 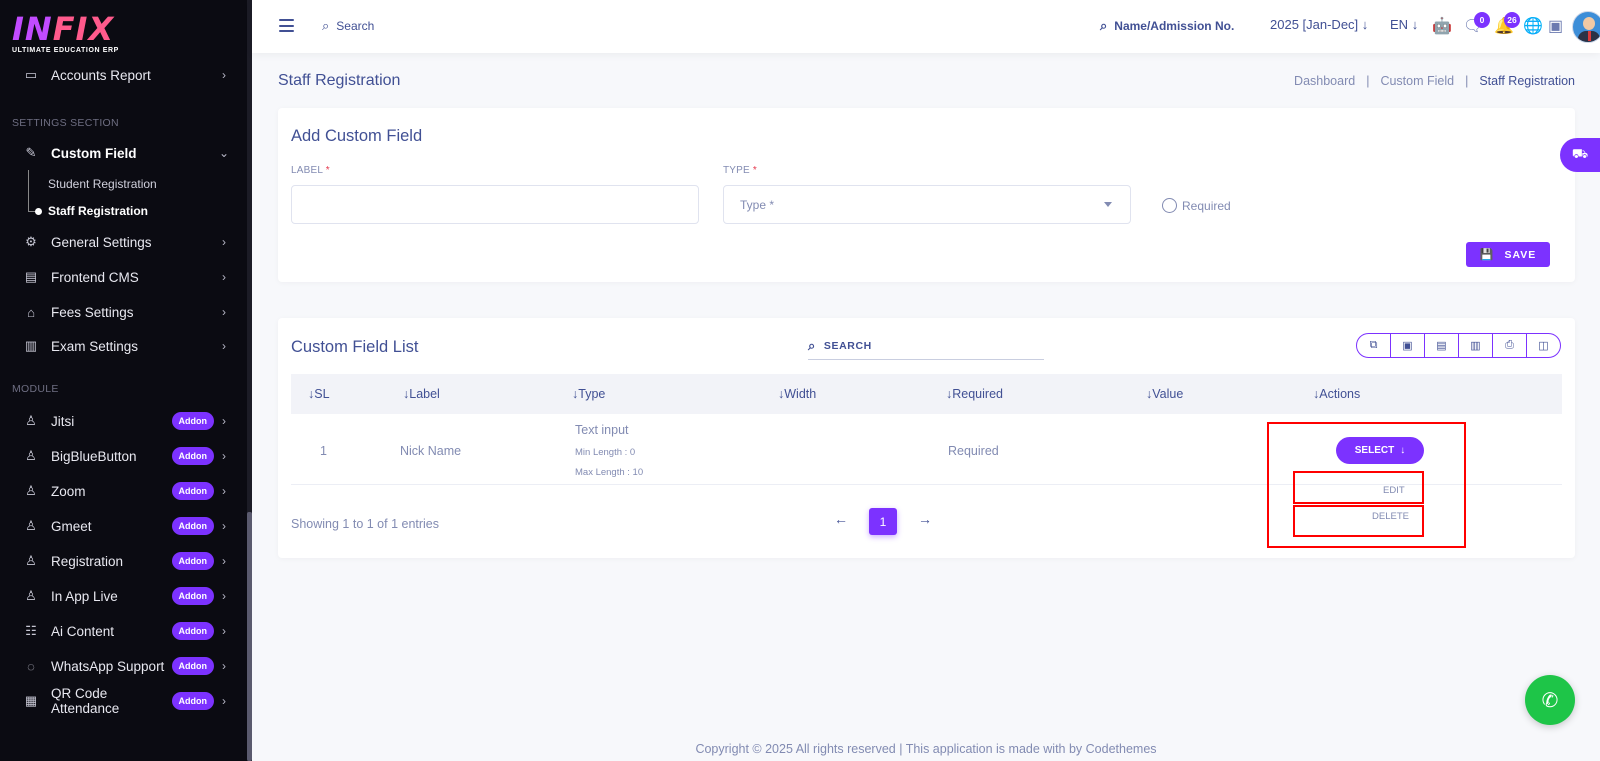 I want to click on row-type: Text input, so click(x=602, y=430).